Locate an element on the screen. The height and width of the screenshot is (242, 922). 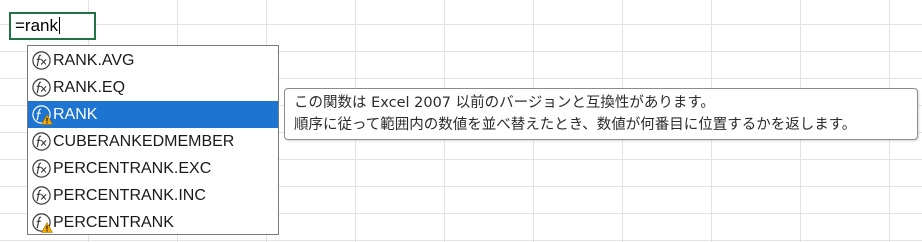
autocomplete-item-label: RANK.EQ is located at coordinates (89, 87).